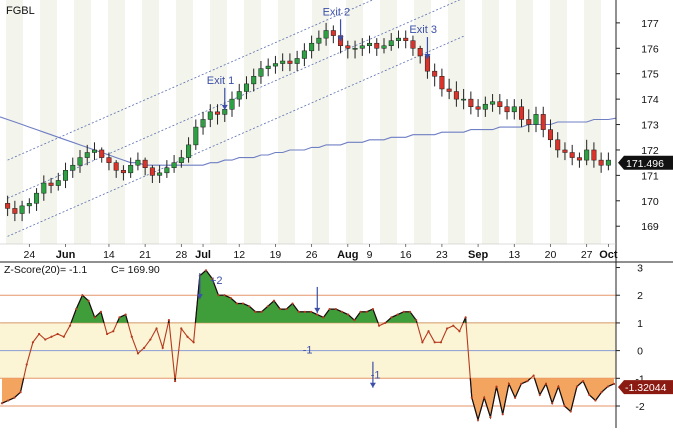 The image size is (673, 433). I want to click on price-y-tick-label: 174, so click(650, 100).